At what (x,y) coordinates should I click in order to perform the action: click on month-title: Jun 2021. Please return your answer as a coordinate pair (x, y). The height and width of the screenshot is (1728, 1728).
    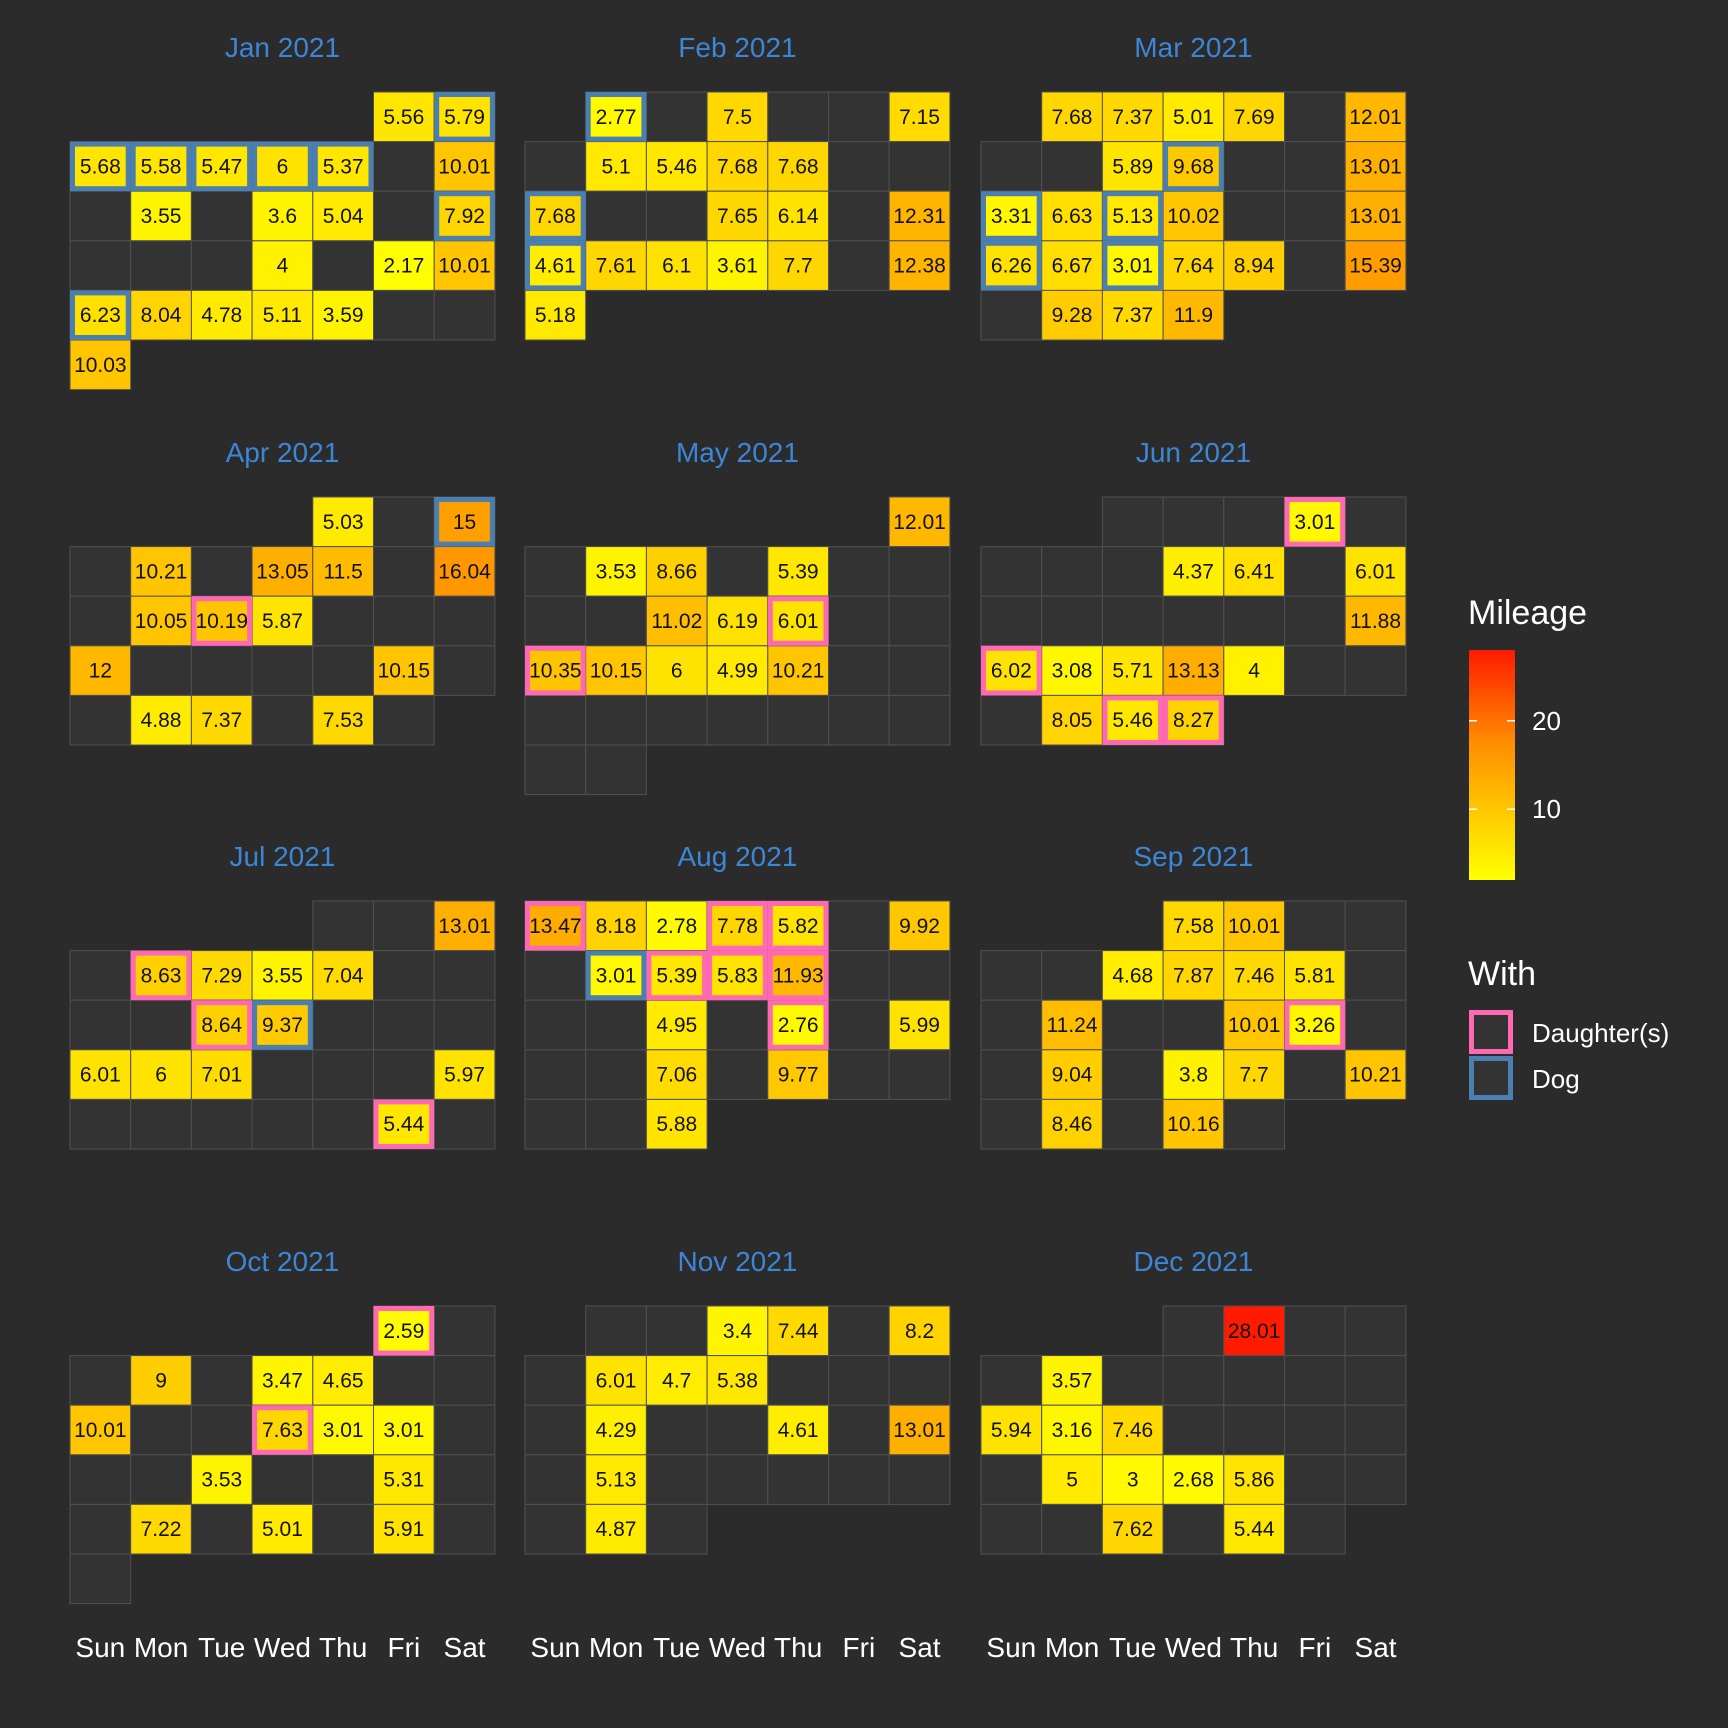
    Looking at the image, I should click on (1193, 452).